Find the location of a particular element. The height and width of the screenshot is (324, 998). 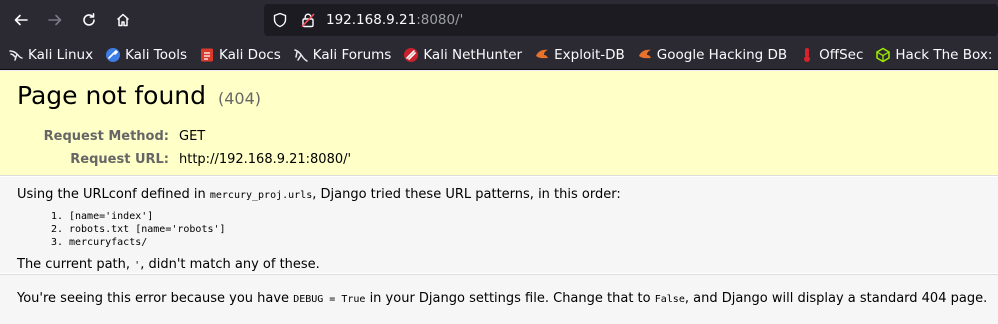

back-button is located at coordinates (21, 20).